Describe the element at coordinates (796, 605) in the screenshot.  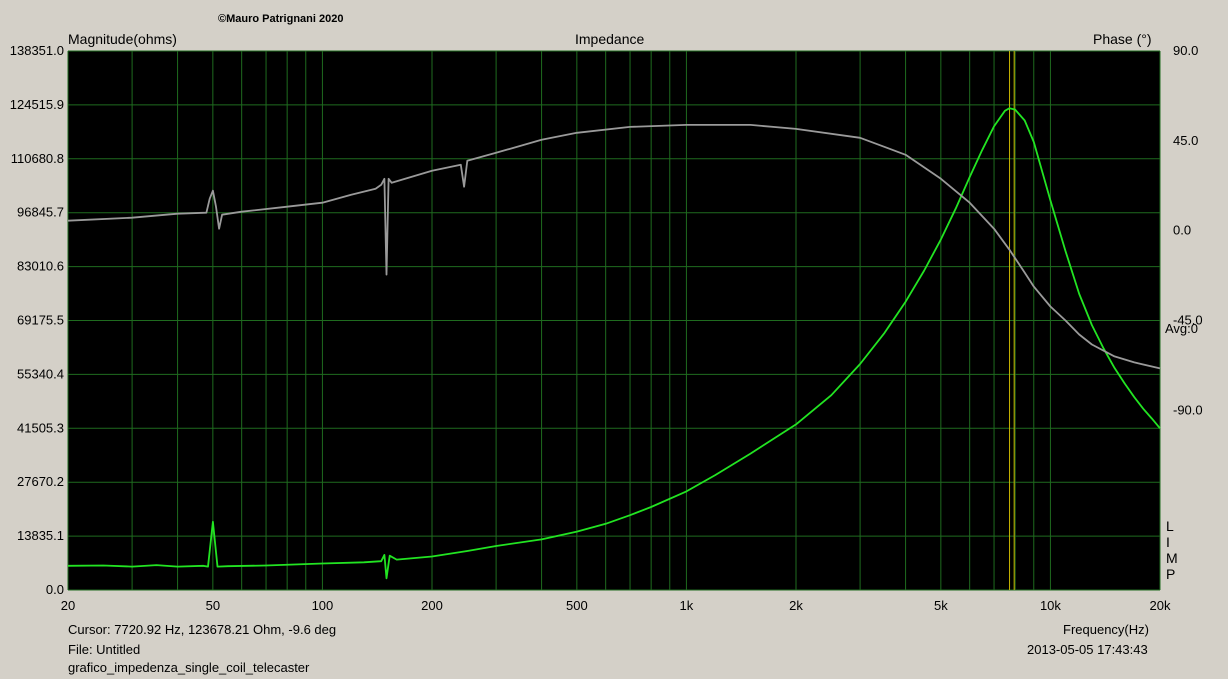
I see `x-tick-label: 2k` at that location.